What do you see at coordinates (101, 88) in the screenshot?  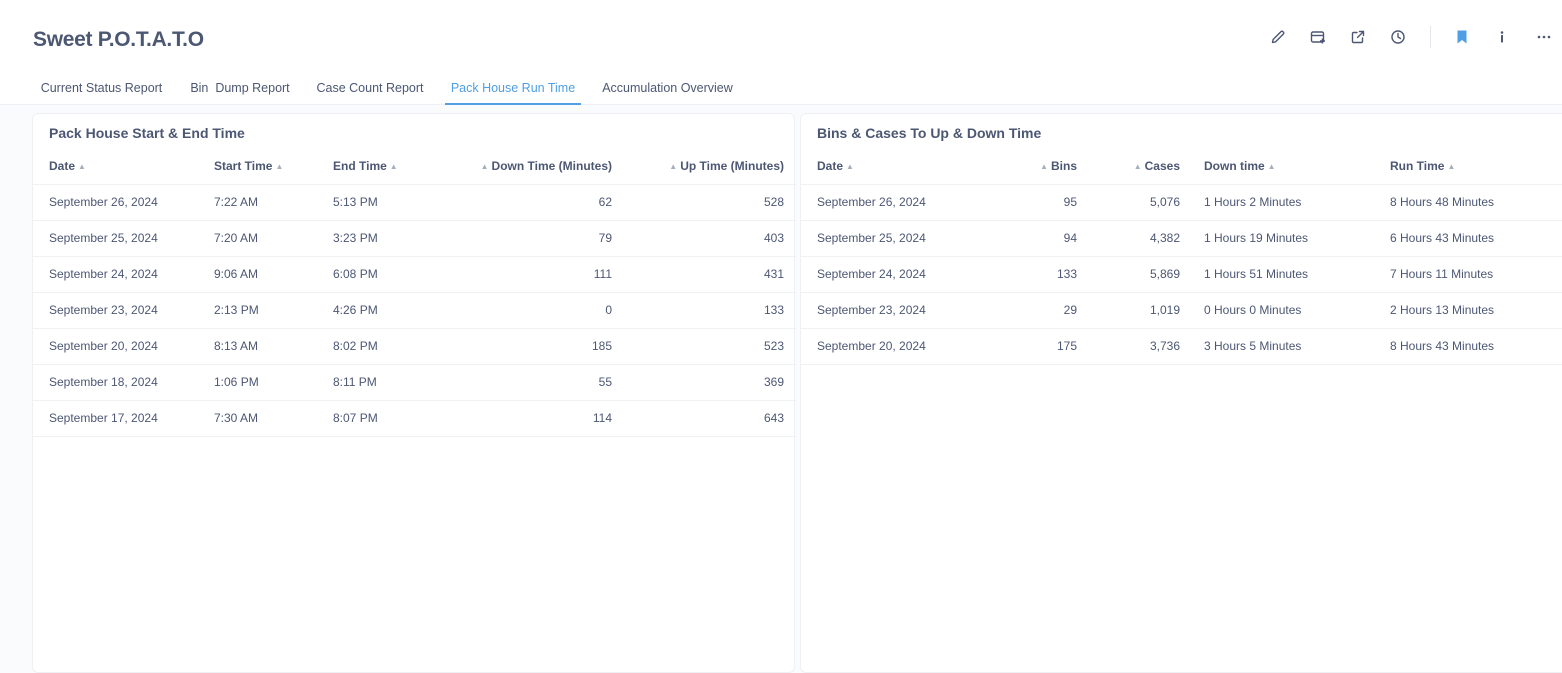 I see `tab-current-status-report: Current Status Report` at bounding box center [101, 88].